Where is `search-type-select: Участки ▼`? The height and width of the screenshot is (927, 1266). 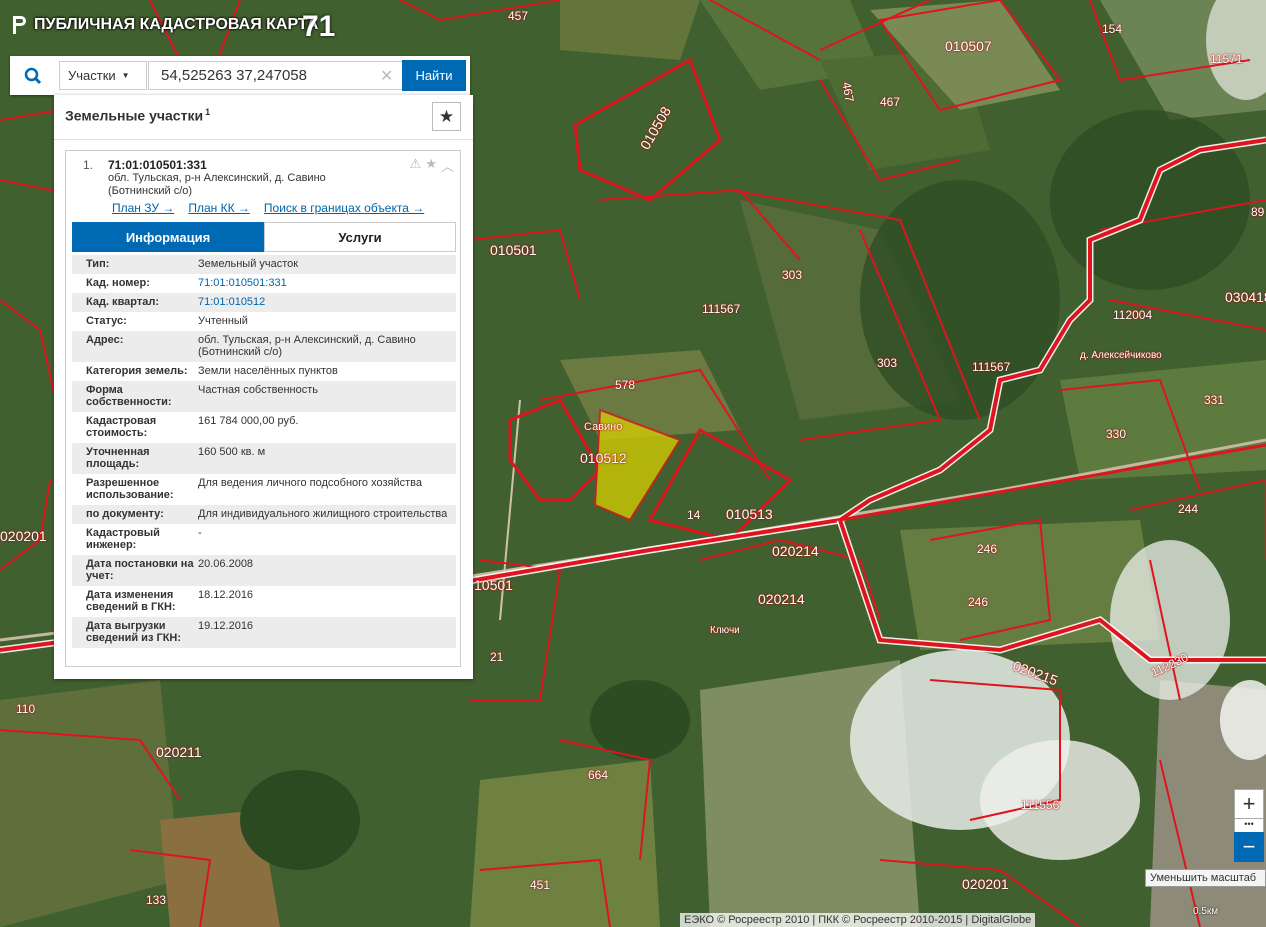
search-type-select: Участки ▼ is located at coordinates (103, 75).